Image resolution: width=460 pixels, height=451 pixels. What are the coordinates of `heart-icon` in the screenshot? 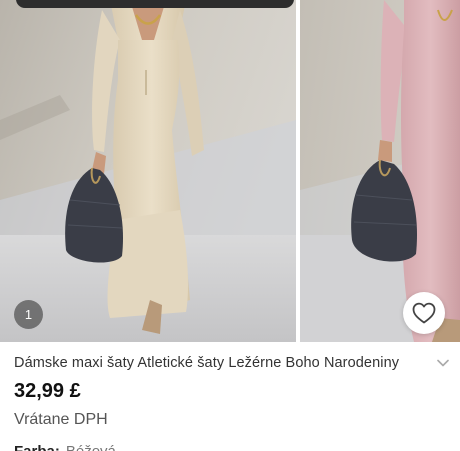 It's located at (424, 313).